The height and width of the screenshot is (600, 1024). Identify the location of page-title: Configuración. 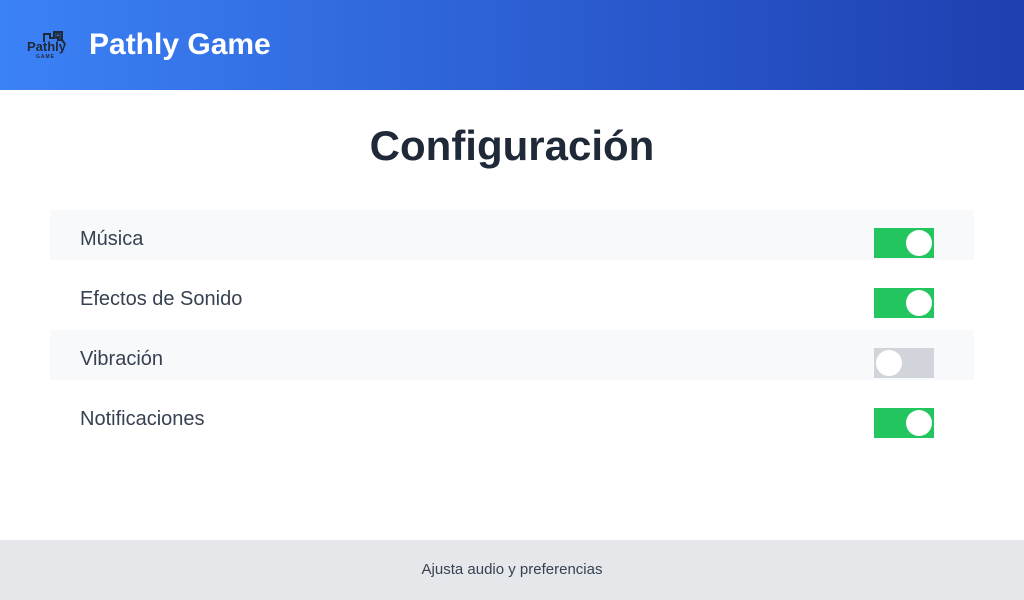
(512, 145).